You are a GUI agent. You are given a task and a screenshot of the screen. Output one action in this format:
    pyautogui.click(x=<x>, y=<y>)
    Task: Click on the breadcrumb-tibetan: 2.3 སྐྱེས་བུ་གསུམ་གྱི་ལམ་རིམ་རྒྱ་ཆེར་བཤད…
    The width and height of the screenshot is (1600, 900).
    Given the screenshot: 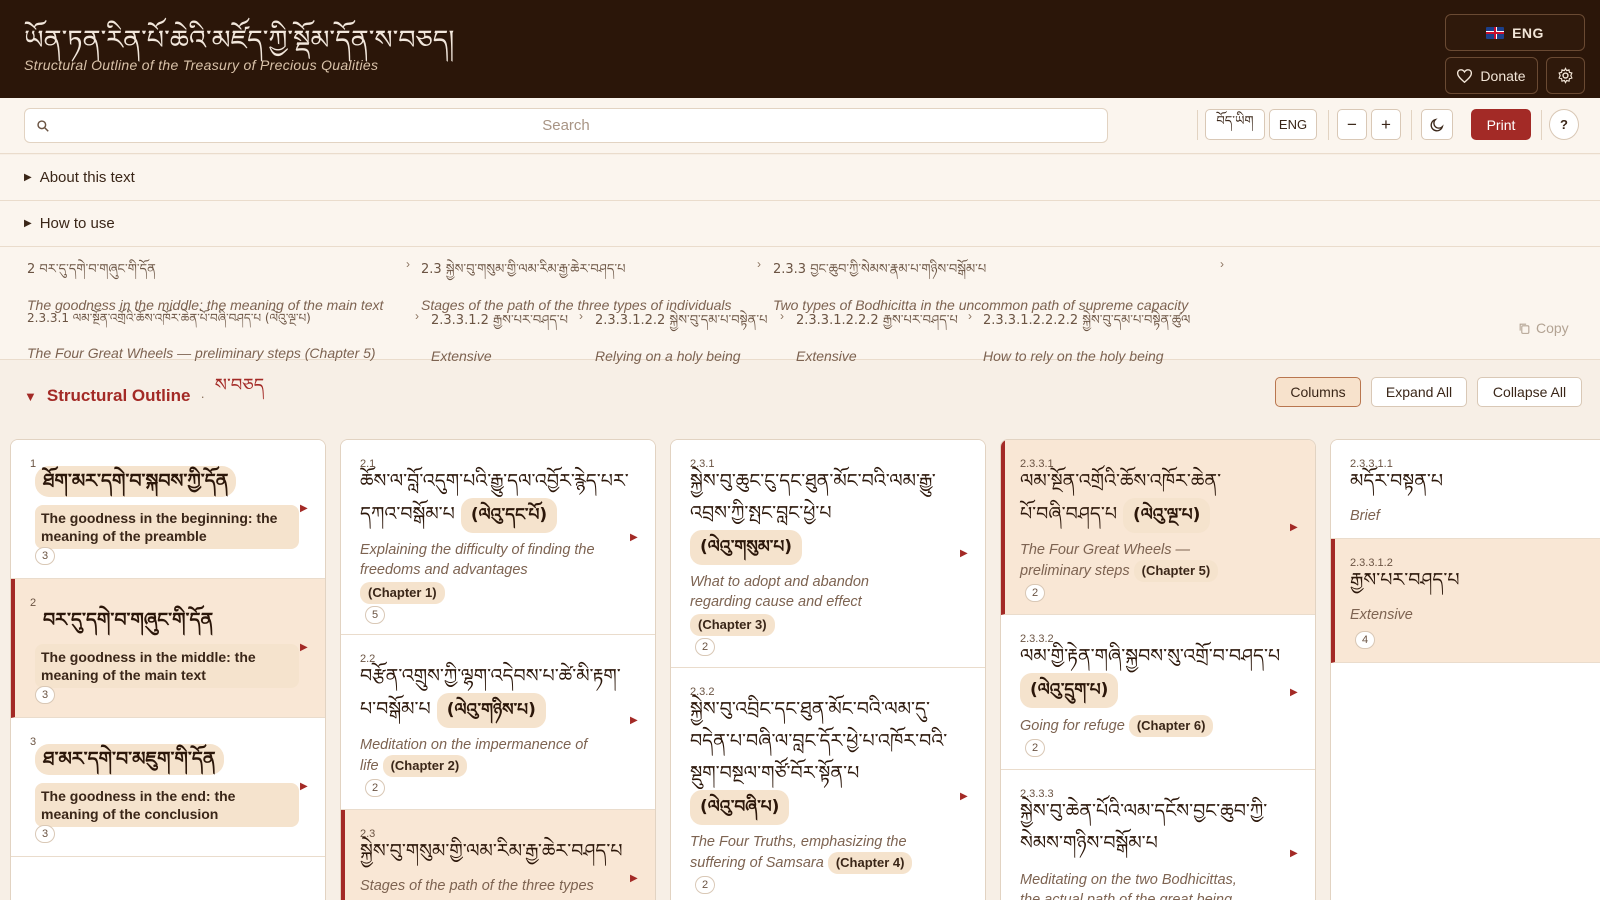 What is the action you would take?
    pyautogui.click(x=523, y=269)
    